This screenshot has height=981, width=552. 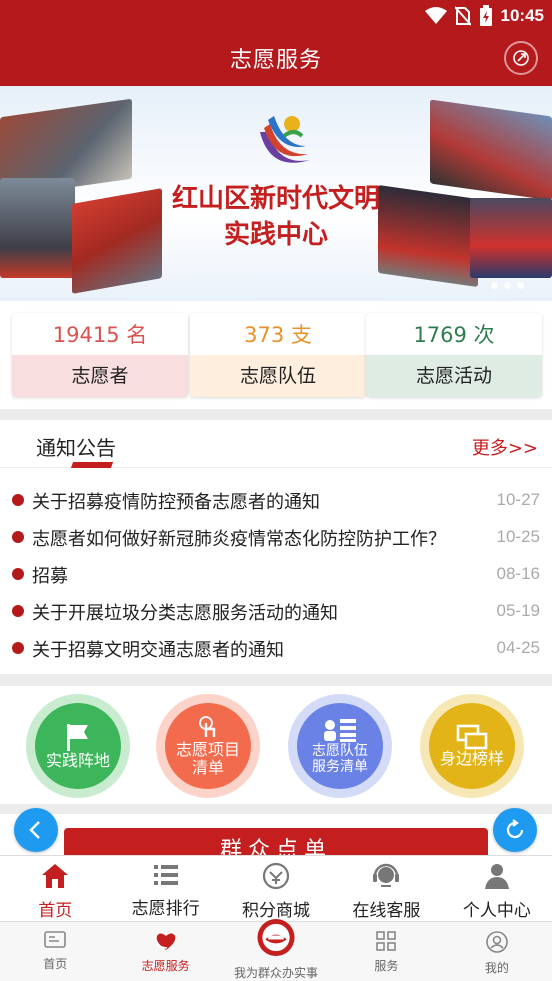 What do you see at coordinates (276, 973) in the screenshot?
I see `tab-label: 我为群众办实事` at bounding box center [276, 973].